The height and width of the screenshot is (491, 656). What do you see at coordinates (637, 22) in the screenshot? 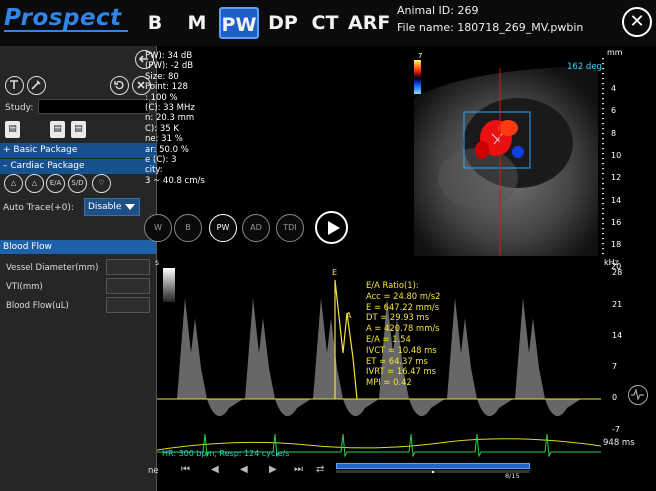
I see `close-button: ✕` at bounding box center [637, 22].